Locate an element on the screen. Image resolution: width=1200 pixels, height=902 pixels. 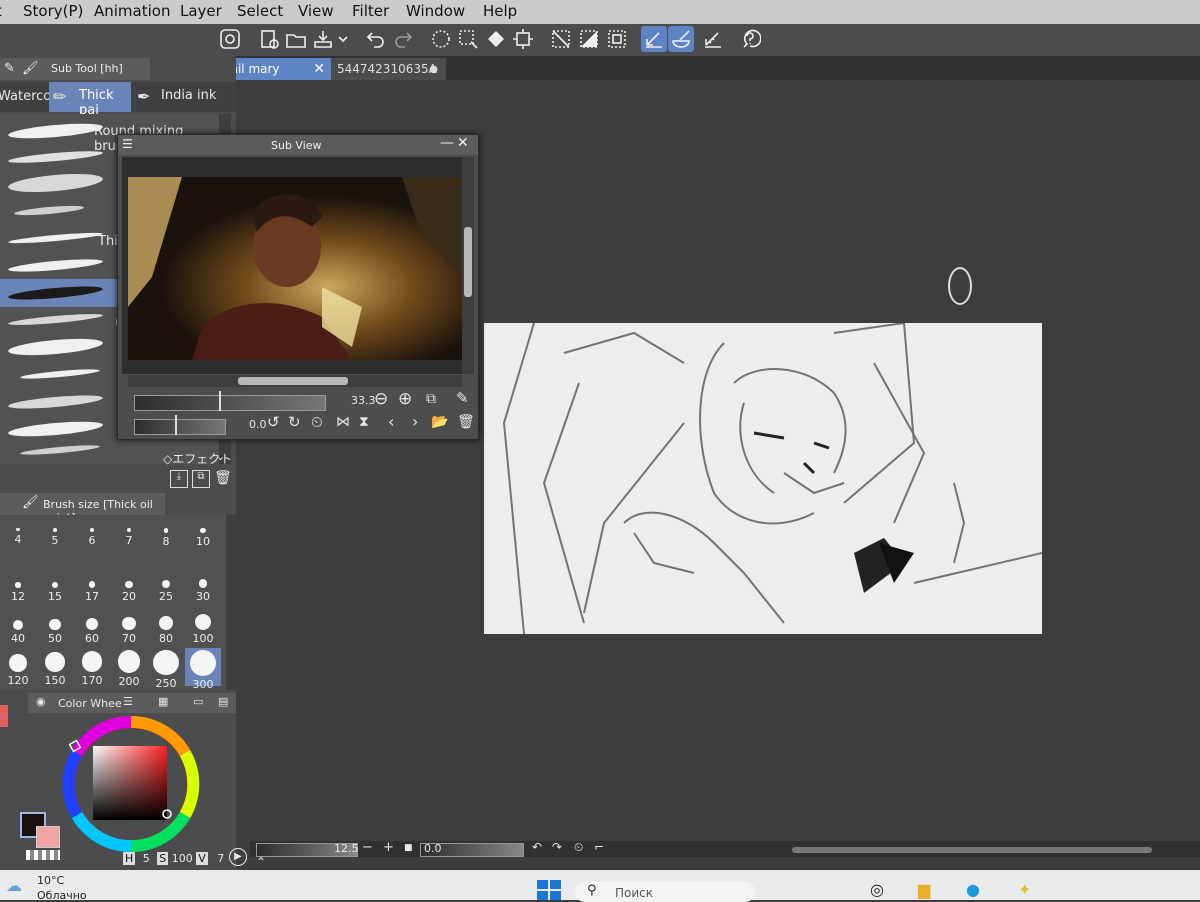
menu-select: Select is located at coordinates (260, 11).